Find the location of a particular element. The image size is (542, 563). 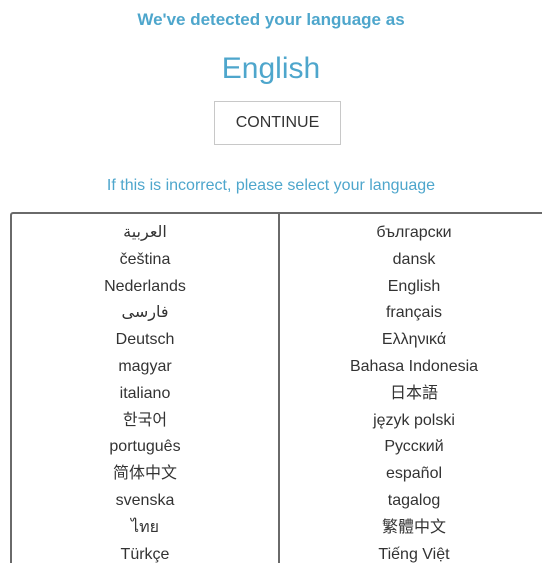

continue-button: CONTINUE is located at coordinates (277, 123).